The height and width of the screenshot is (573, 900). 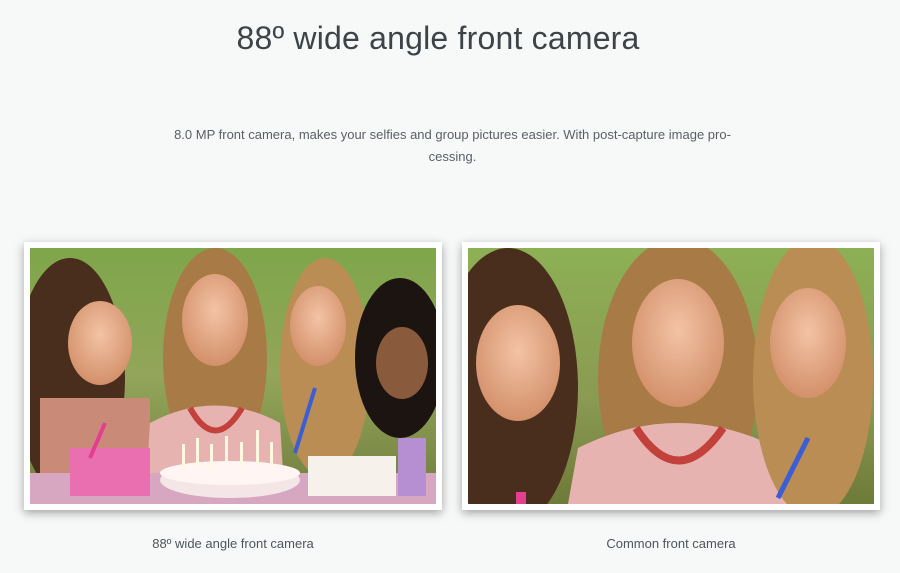 What do you see at coordinates (671, 543) in the screenshot?
I see `common-camera-caption: Common front camera` at bounding box center [671, 543].